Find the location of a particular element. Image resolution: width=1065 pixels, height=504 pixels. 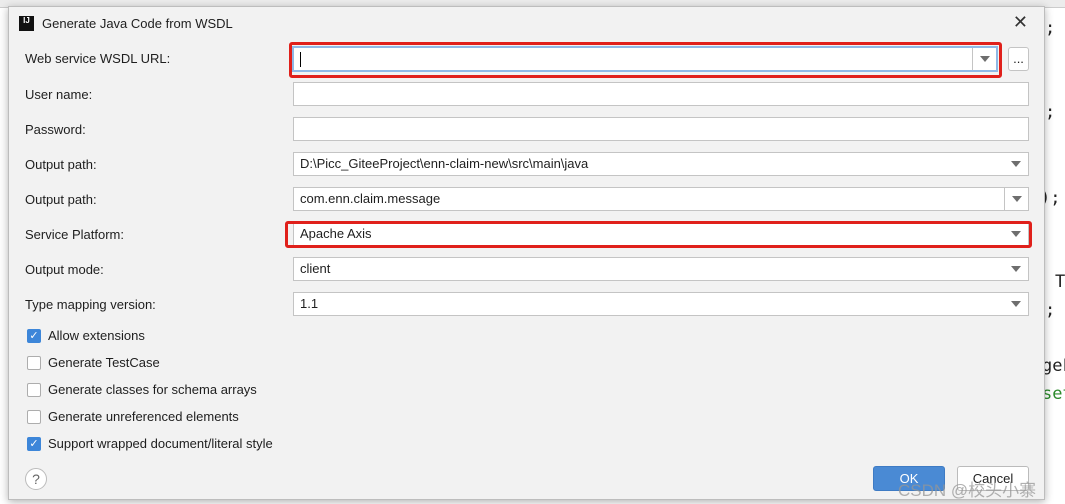

unreferenced-elements-checkbox: Generate unreferenced elements is located at coordinates (133, 416).